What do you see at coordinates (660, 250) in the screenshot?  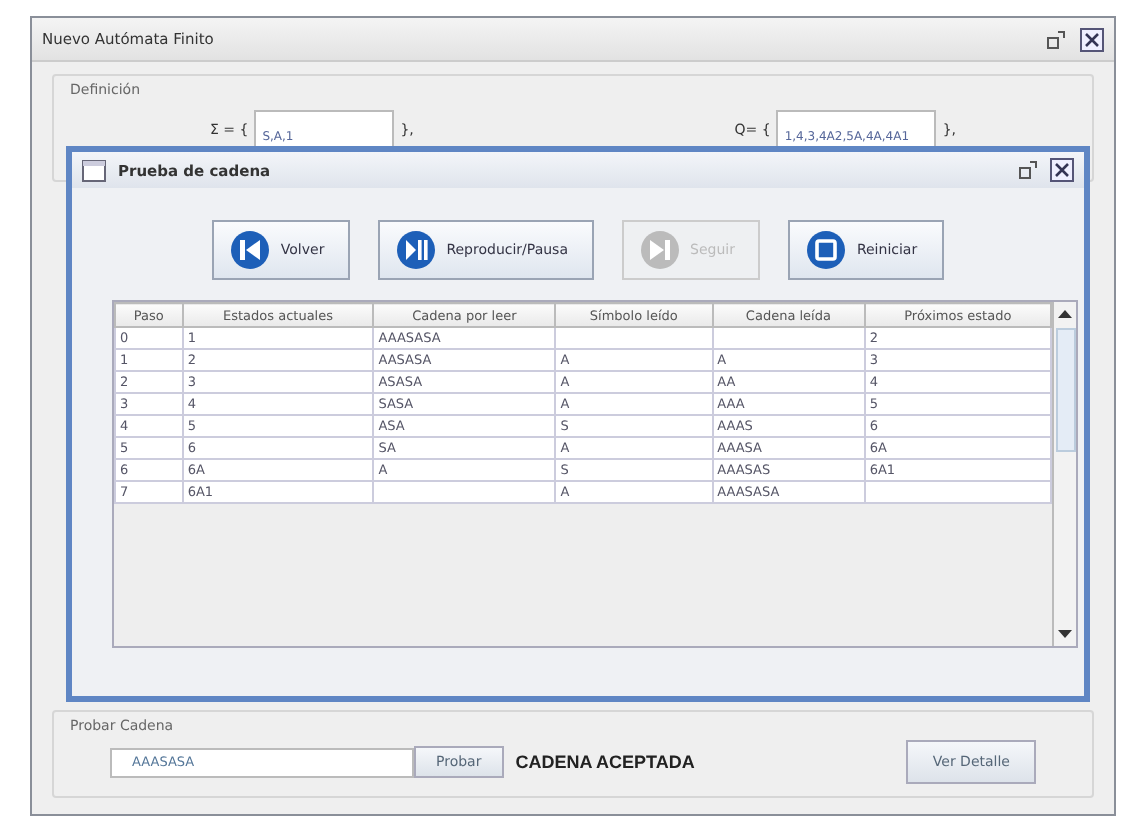 I see `forward-icon` at bounding box center [660, 250].